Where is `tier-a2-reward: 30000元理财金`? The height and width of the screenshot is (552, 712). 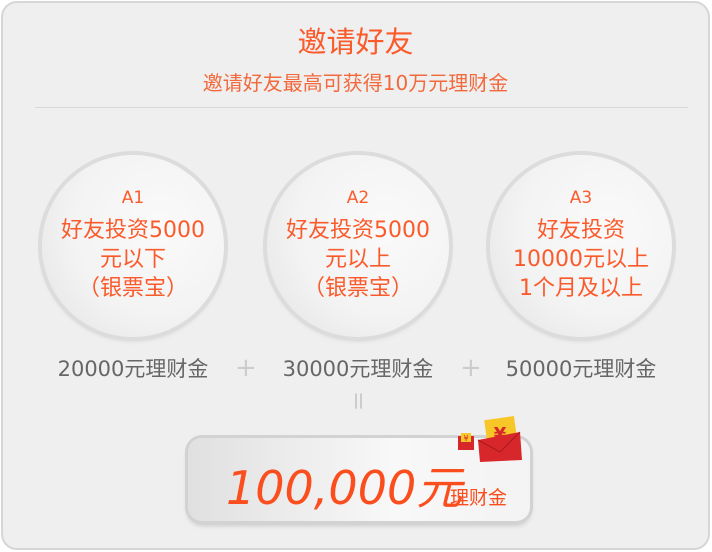
tier-a2-reward: 30000元理财金 is located at coordinates (358, 369).